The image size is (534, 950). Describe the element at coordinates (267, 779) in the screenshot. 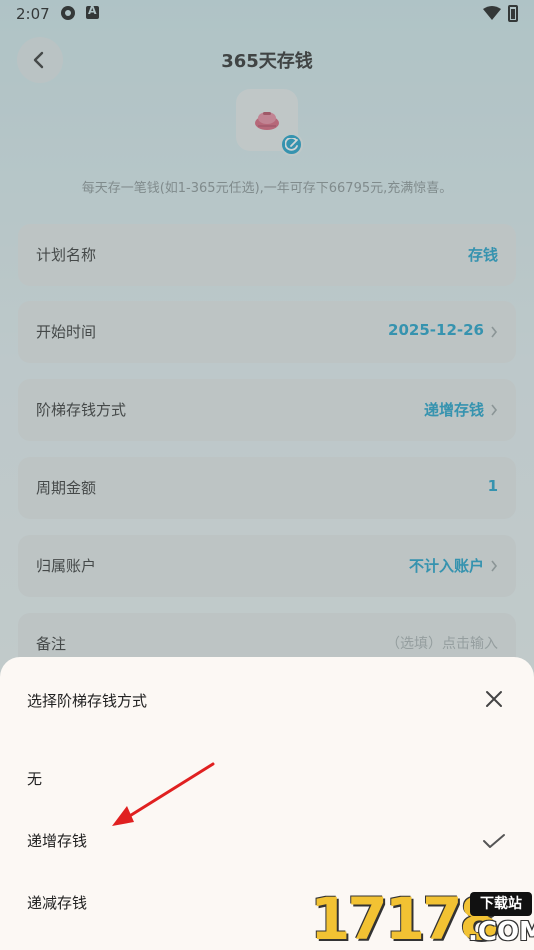

I see `option-none: 无` at that location.